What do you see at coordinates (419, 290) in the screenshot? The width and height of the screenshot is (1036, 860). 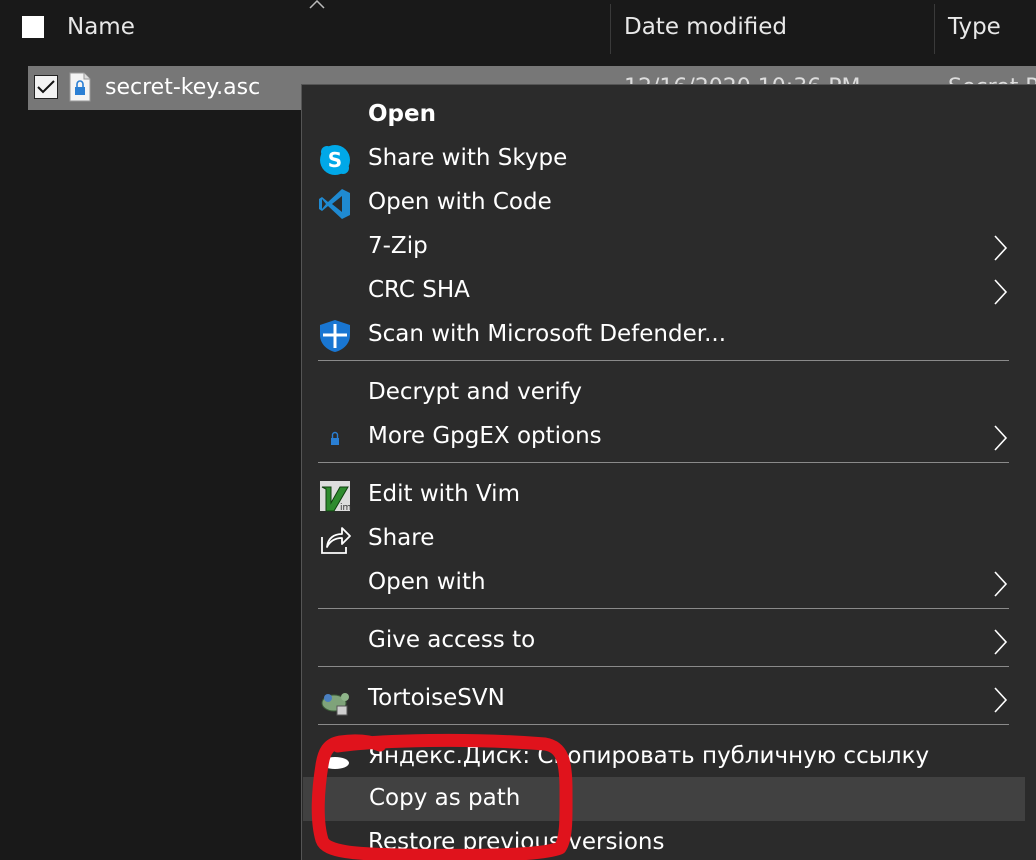 I see `menu-item-label: CRC SHA` at bounding box center [419, 290].